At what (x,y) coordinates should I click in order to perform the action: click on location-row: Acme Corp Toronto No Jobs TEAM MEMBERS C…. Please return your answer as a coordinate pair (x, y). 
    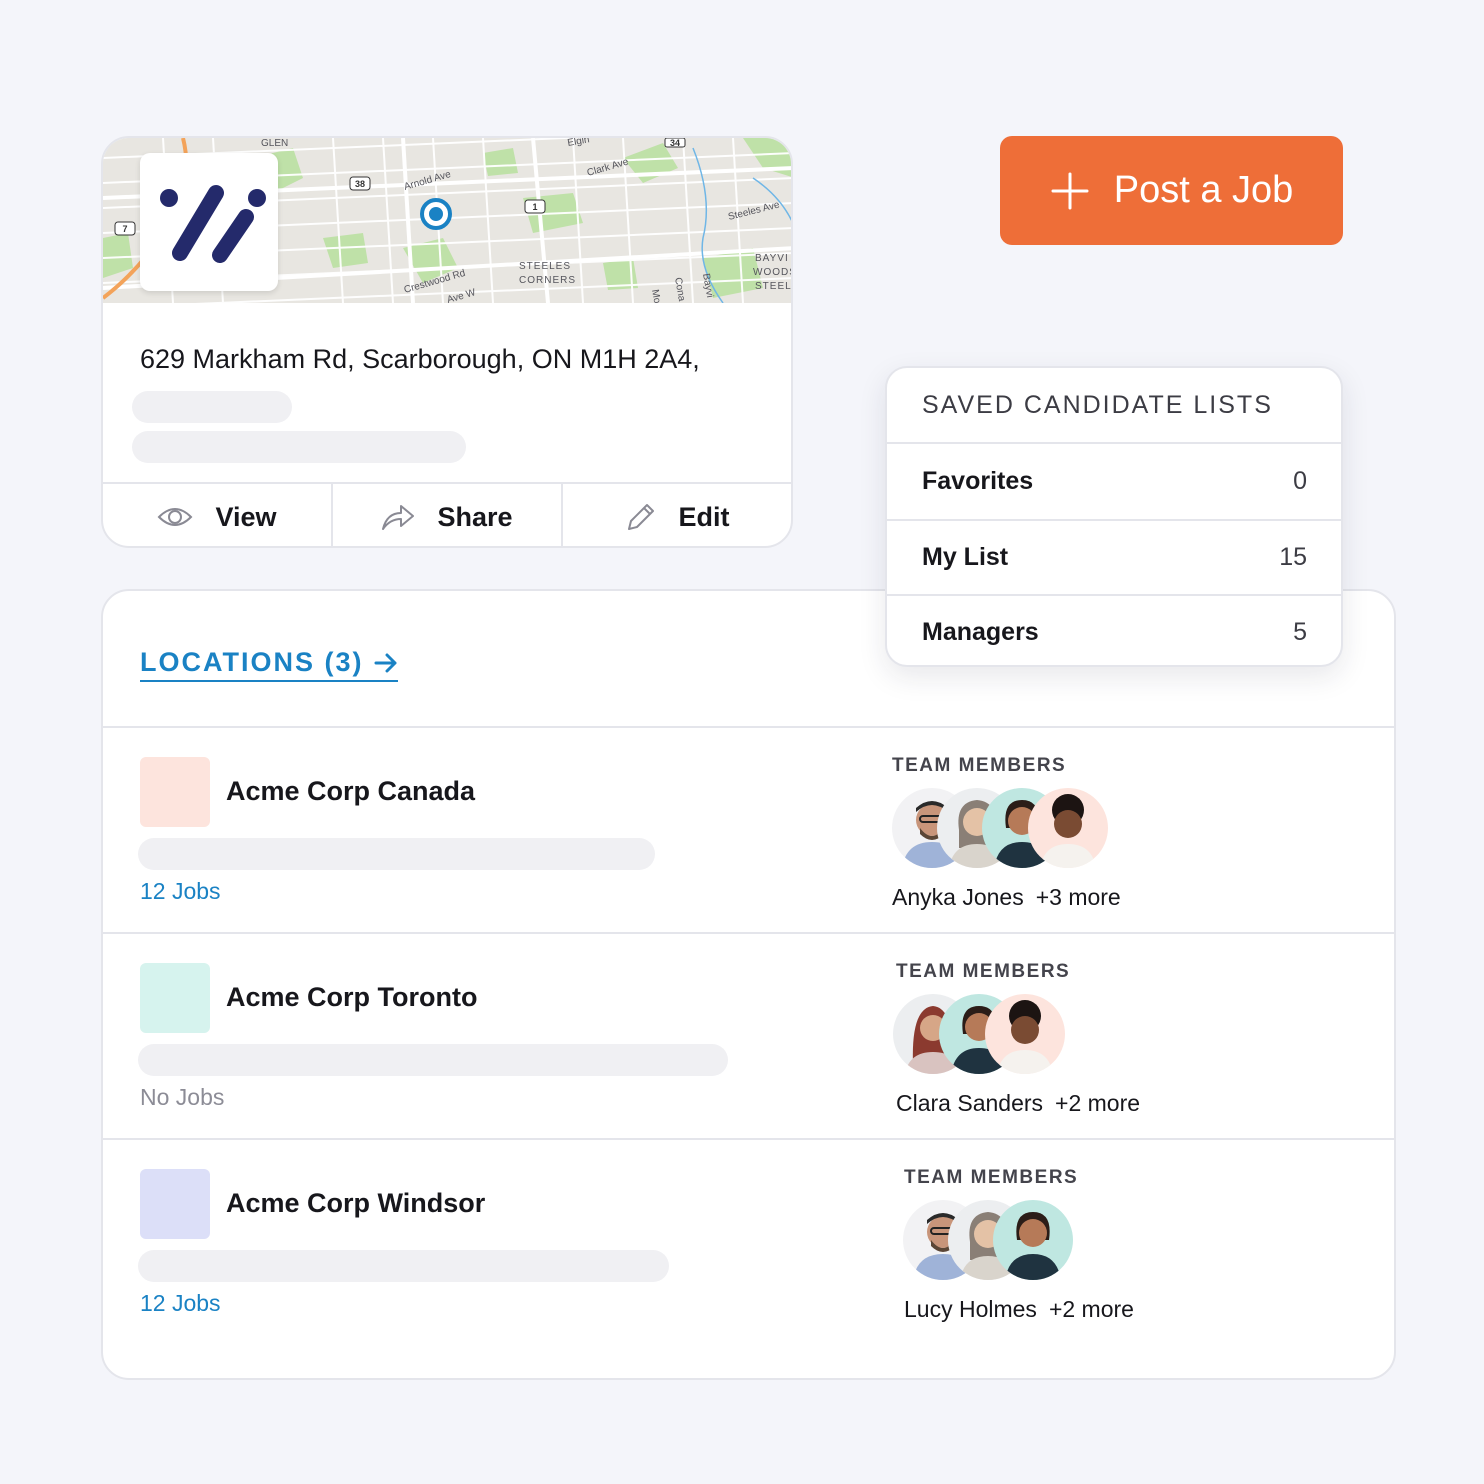
    Looking at the image, I should click on (748, 1035).